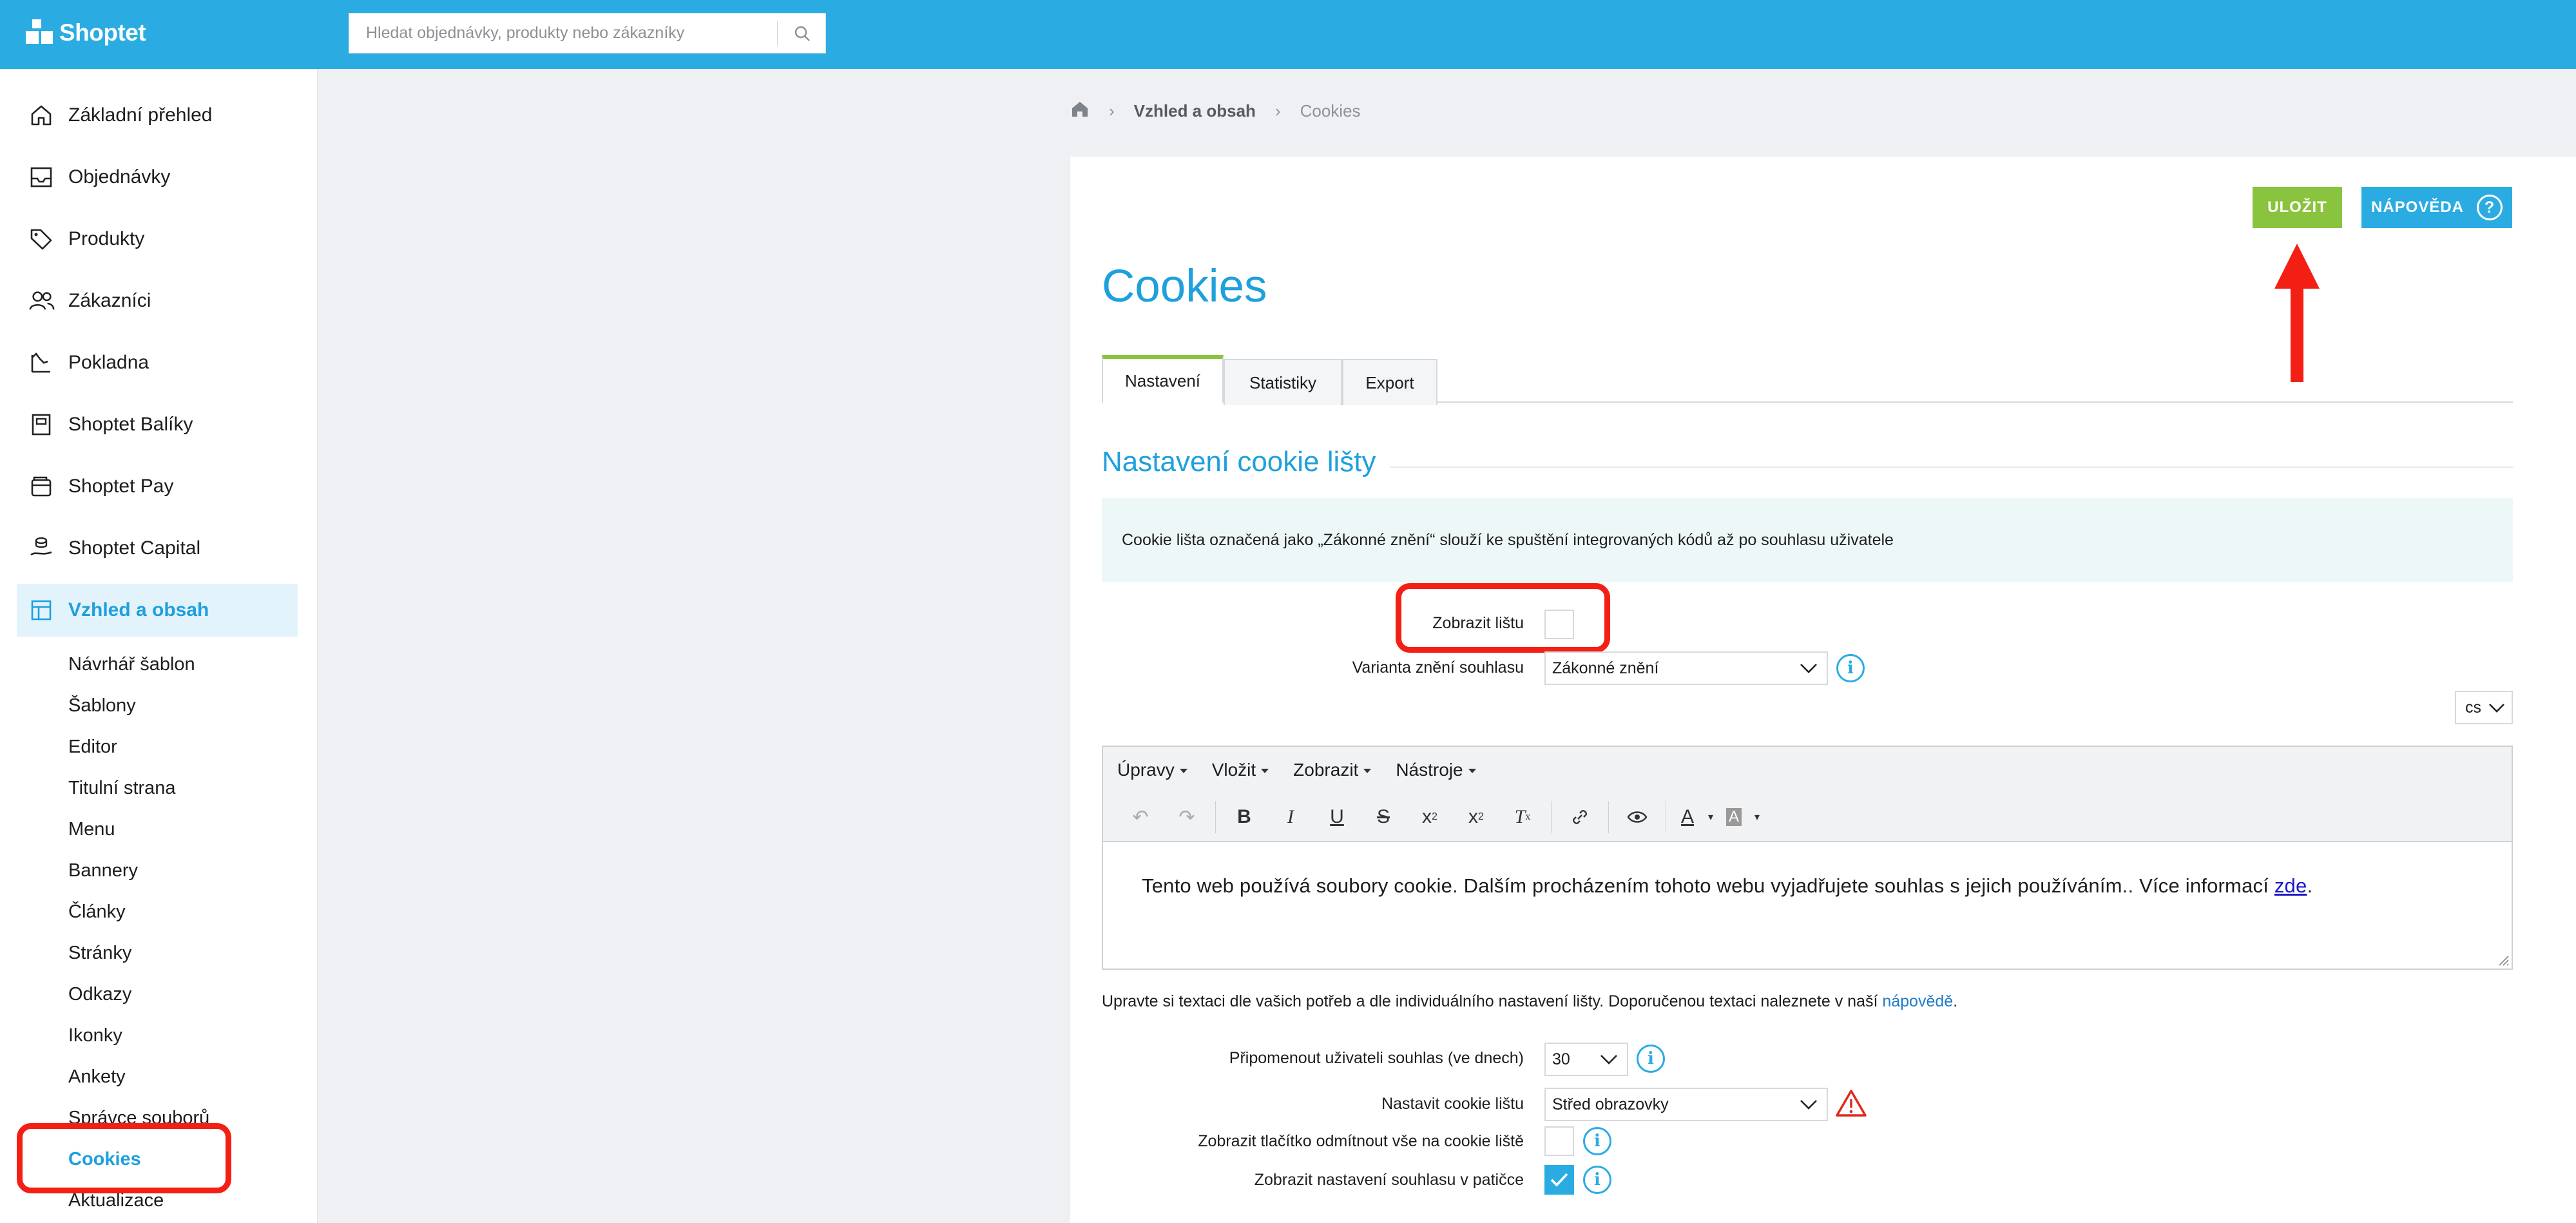 The image size is (2576, 1223). Describe the element at coordinates (2473, 707) in the screenshot. I see `language-value: cs` at that location.